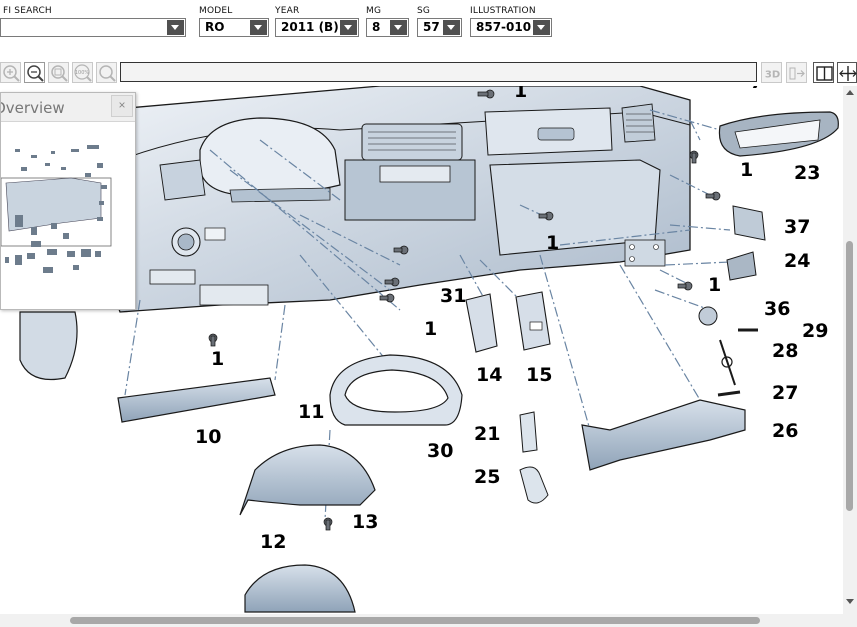 This screenshot has width=857, height=627. I want to click on scroll-up-icon, so click(850, 92).